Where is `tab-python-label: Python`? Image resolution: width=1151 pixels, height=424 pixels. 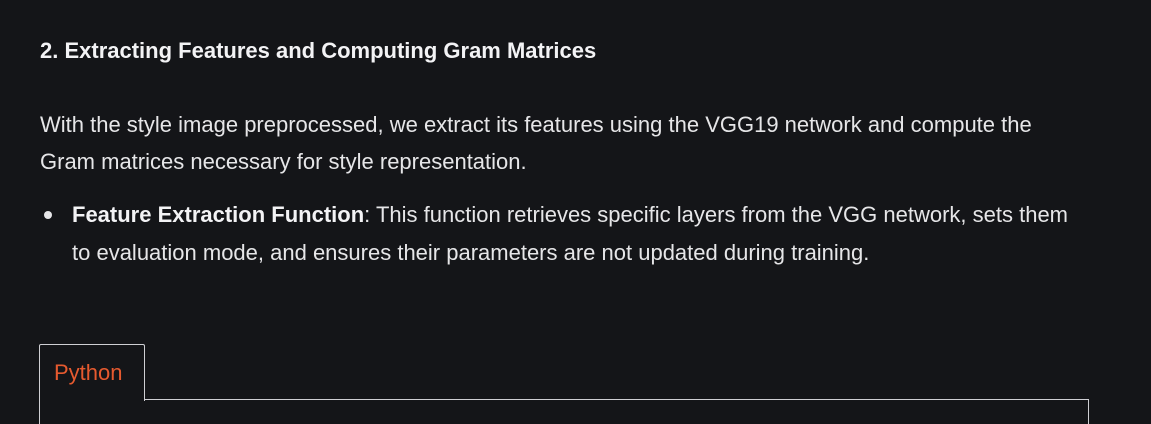
tab-python-label: Python is located at coordinates (88, 372).